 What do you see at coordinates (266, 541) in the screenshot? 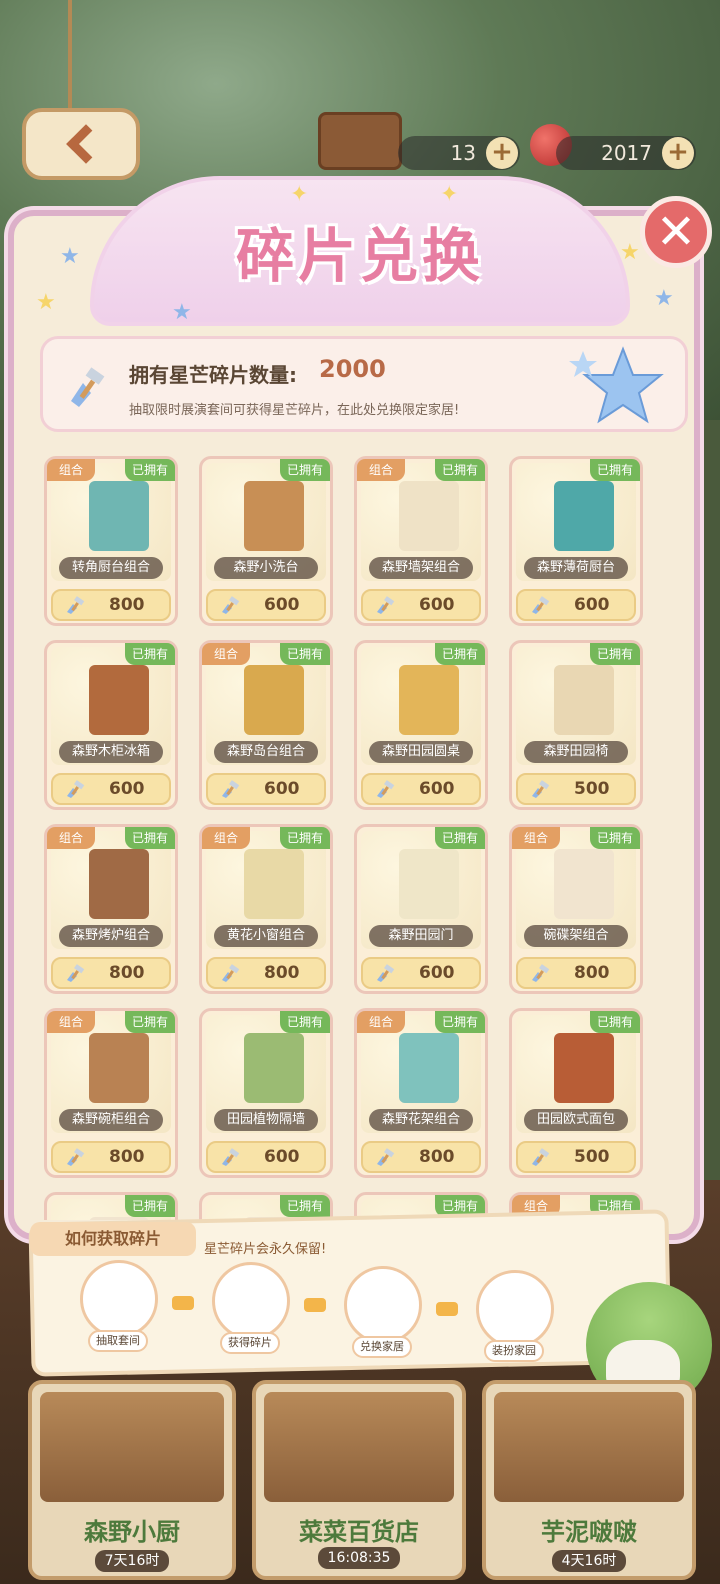
I see `item-card: 已拥有 森野小洗台 600` at bounding box center [266, 541].